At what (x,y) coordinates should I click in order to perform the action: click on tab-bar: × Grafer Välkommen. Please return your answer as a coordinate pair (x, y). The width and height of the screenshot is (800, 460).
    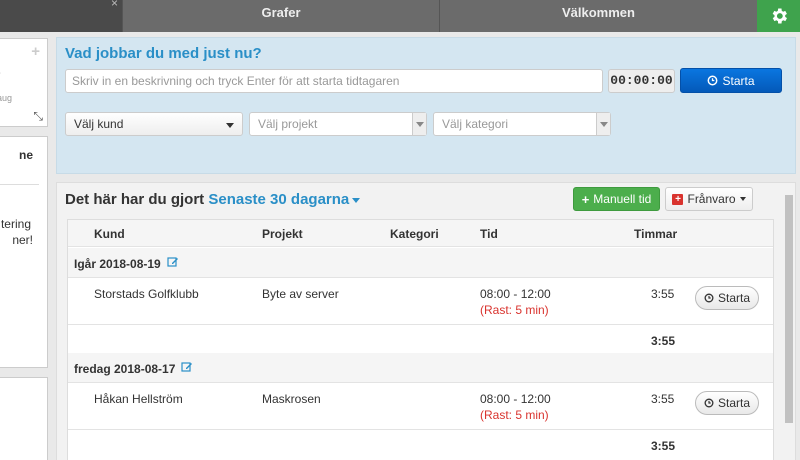
    Looking at the image, I should click on (400, 16).